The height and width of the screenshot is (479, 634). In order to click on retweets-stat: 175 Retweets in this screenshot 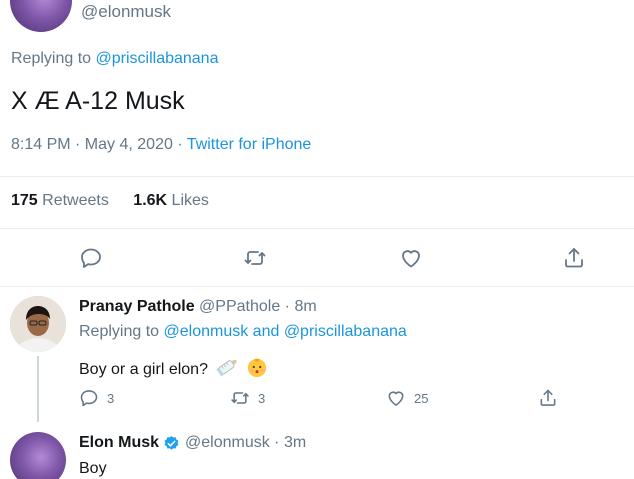, I will do `click(60, 200)`.